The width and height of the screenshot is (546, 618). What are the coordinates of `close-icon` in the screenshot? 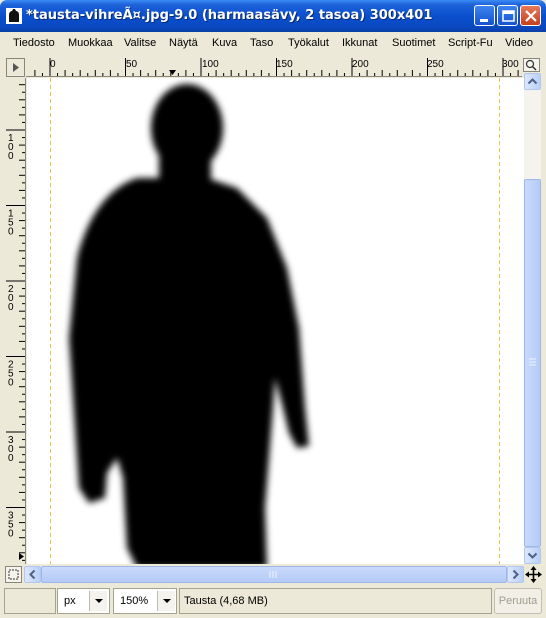 It's located at (531, 16).